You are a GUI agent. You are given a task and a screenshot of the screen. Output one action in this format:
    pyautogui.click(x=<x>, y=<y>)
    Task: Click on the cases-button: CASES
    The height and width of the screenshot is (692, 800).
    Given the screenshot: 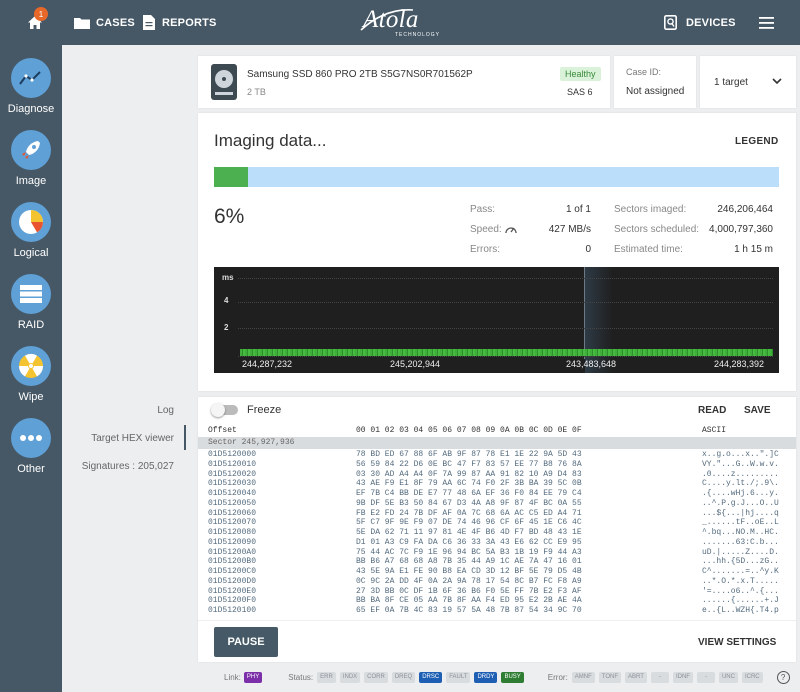 What is the action you would take?
    pyautogui.click(x=104, y=22)
    